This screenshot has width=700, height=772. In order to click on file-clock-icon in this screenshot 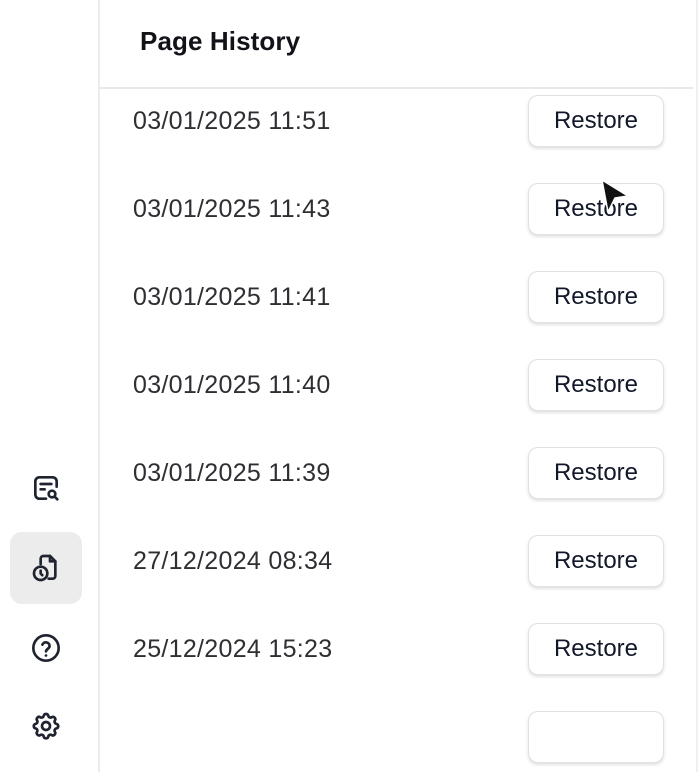, I will do `click(44, 568)`.